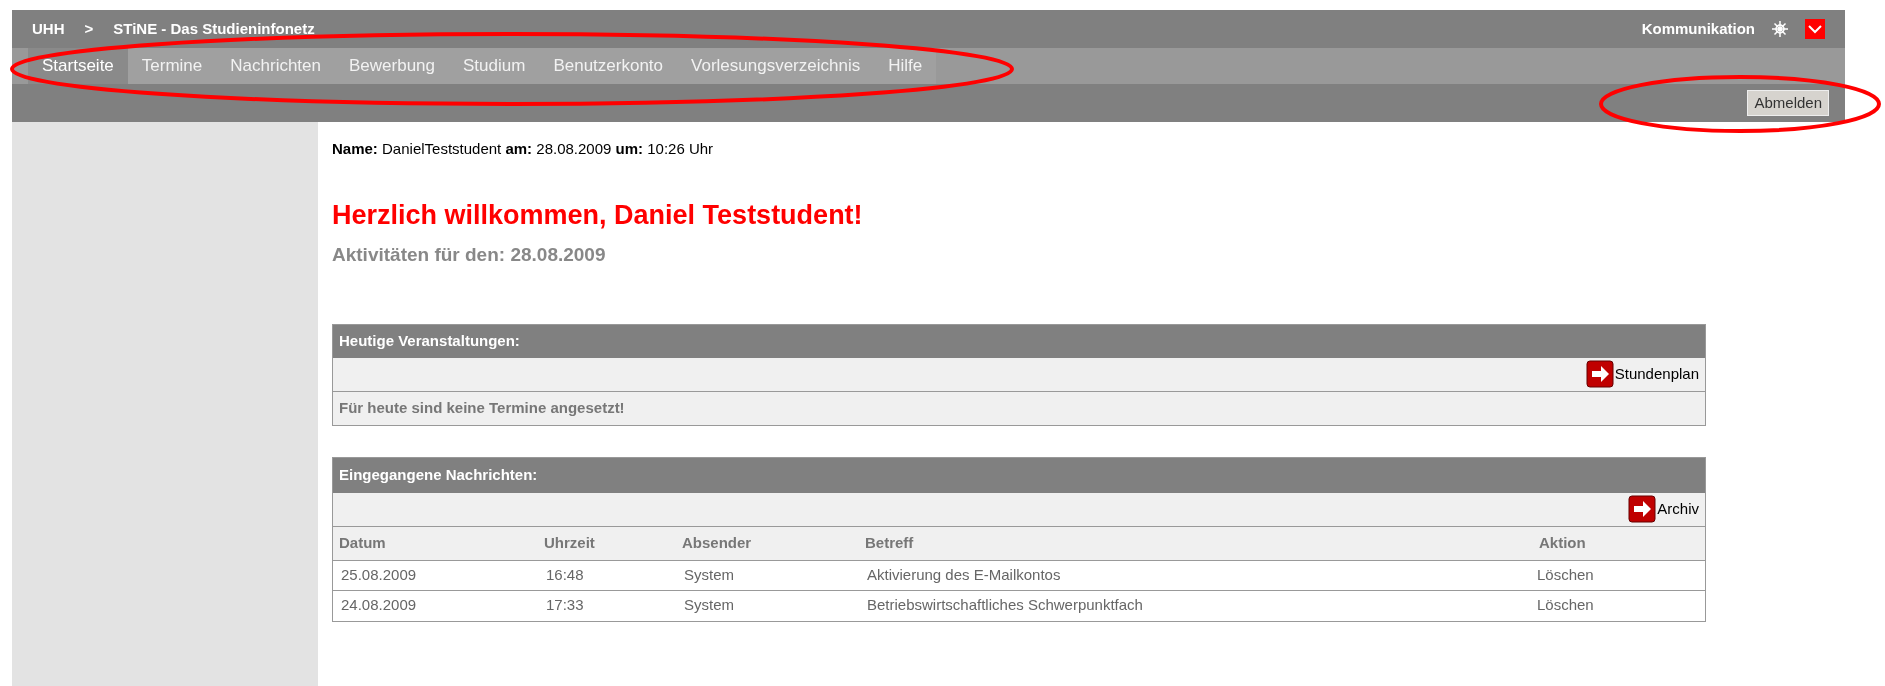 The image size is (1885, 686). Describe the element at coordinates (482, 407) in the screenshot. I see `empty-message: Für heute sind keine Termine angesetzt!` at that location.